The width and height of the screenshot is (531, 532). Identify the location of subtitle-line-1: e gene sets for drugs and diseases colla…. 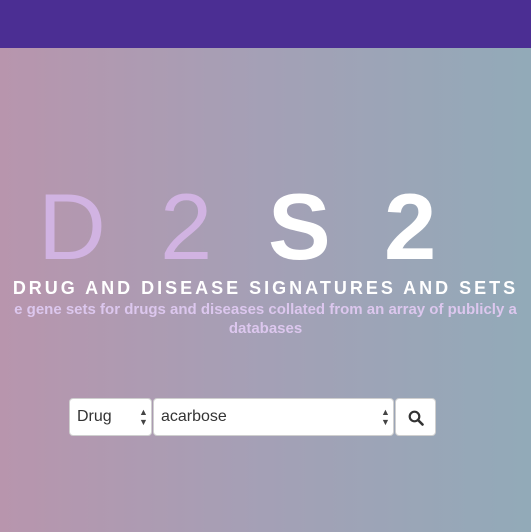
(265, 309).